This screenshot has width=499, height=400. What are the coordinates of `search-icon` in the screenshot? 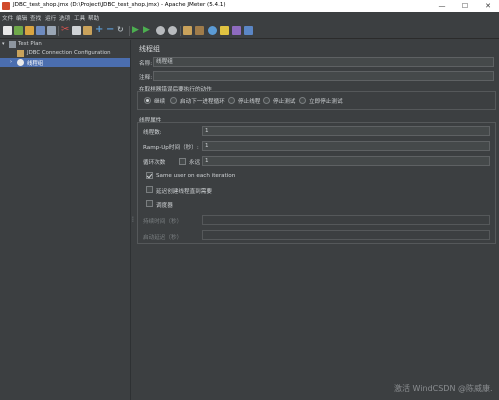 It's located at (212, 30).